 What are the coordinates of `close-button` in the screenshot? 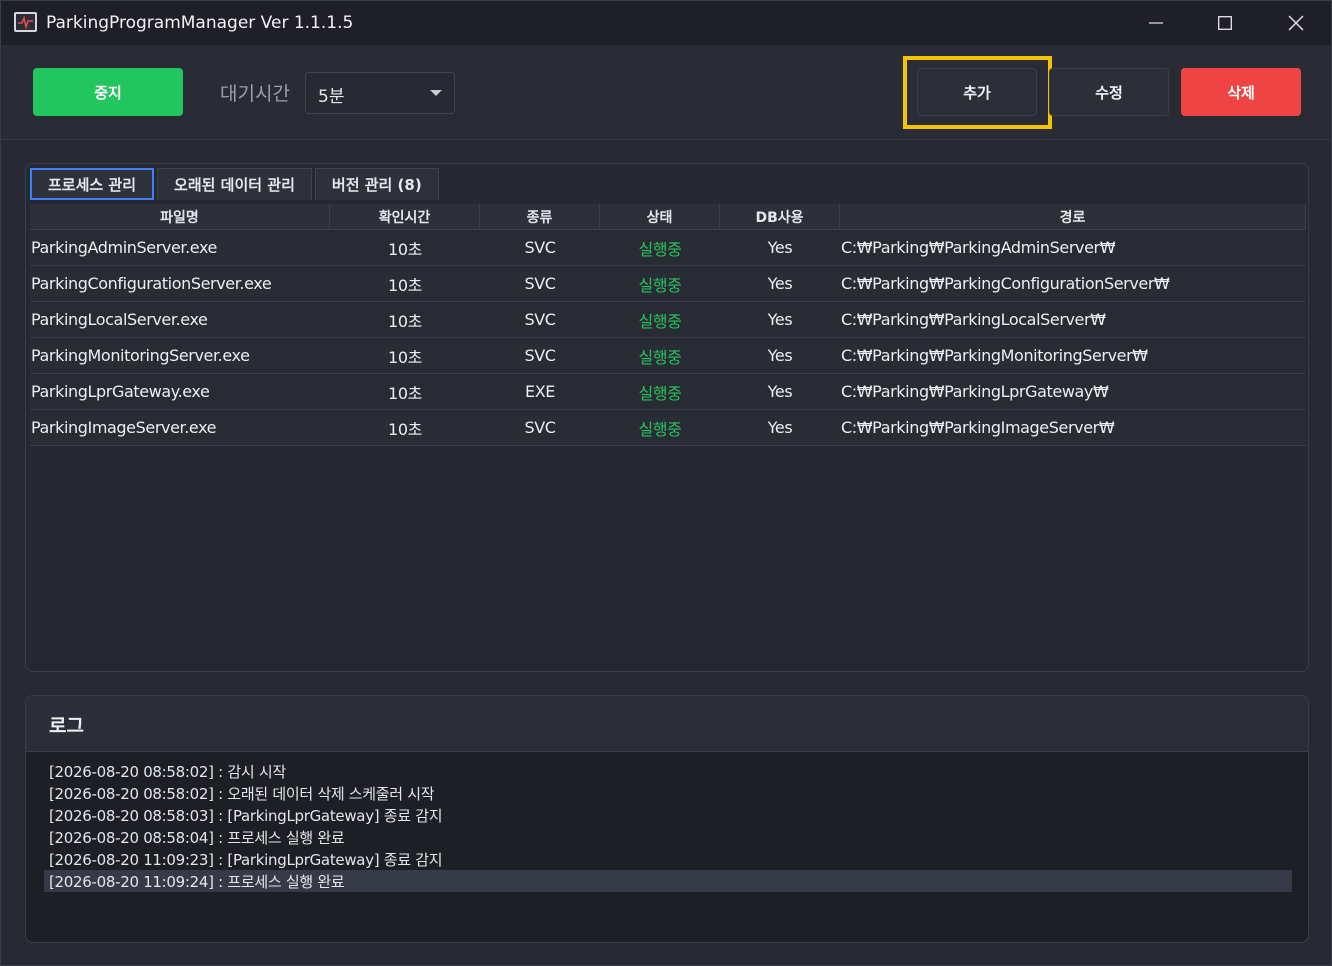 It's located at (1296, 23).